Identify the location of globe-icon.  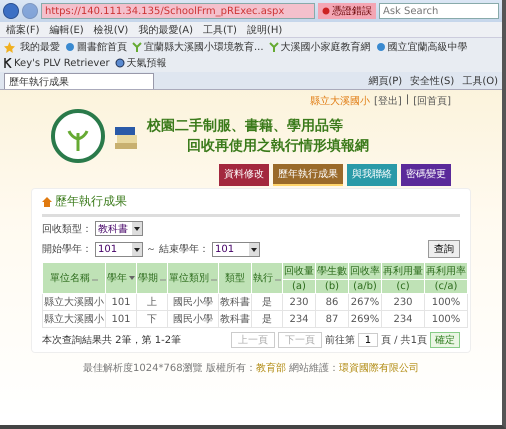
(119, 63).